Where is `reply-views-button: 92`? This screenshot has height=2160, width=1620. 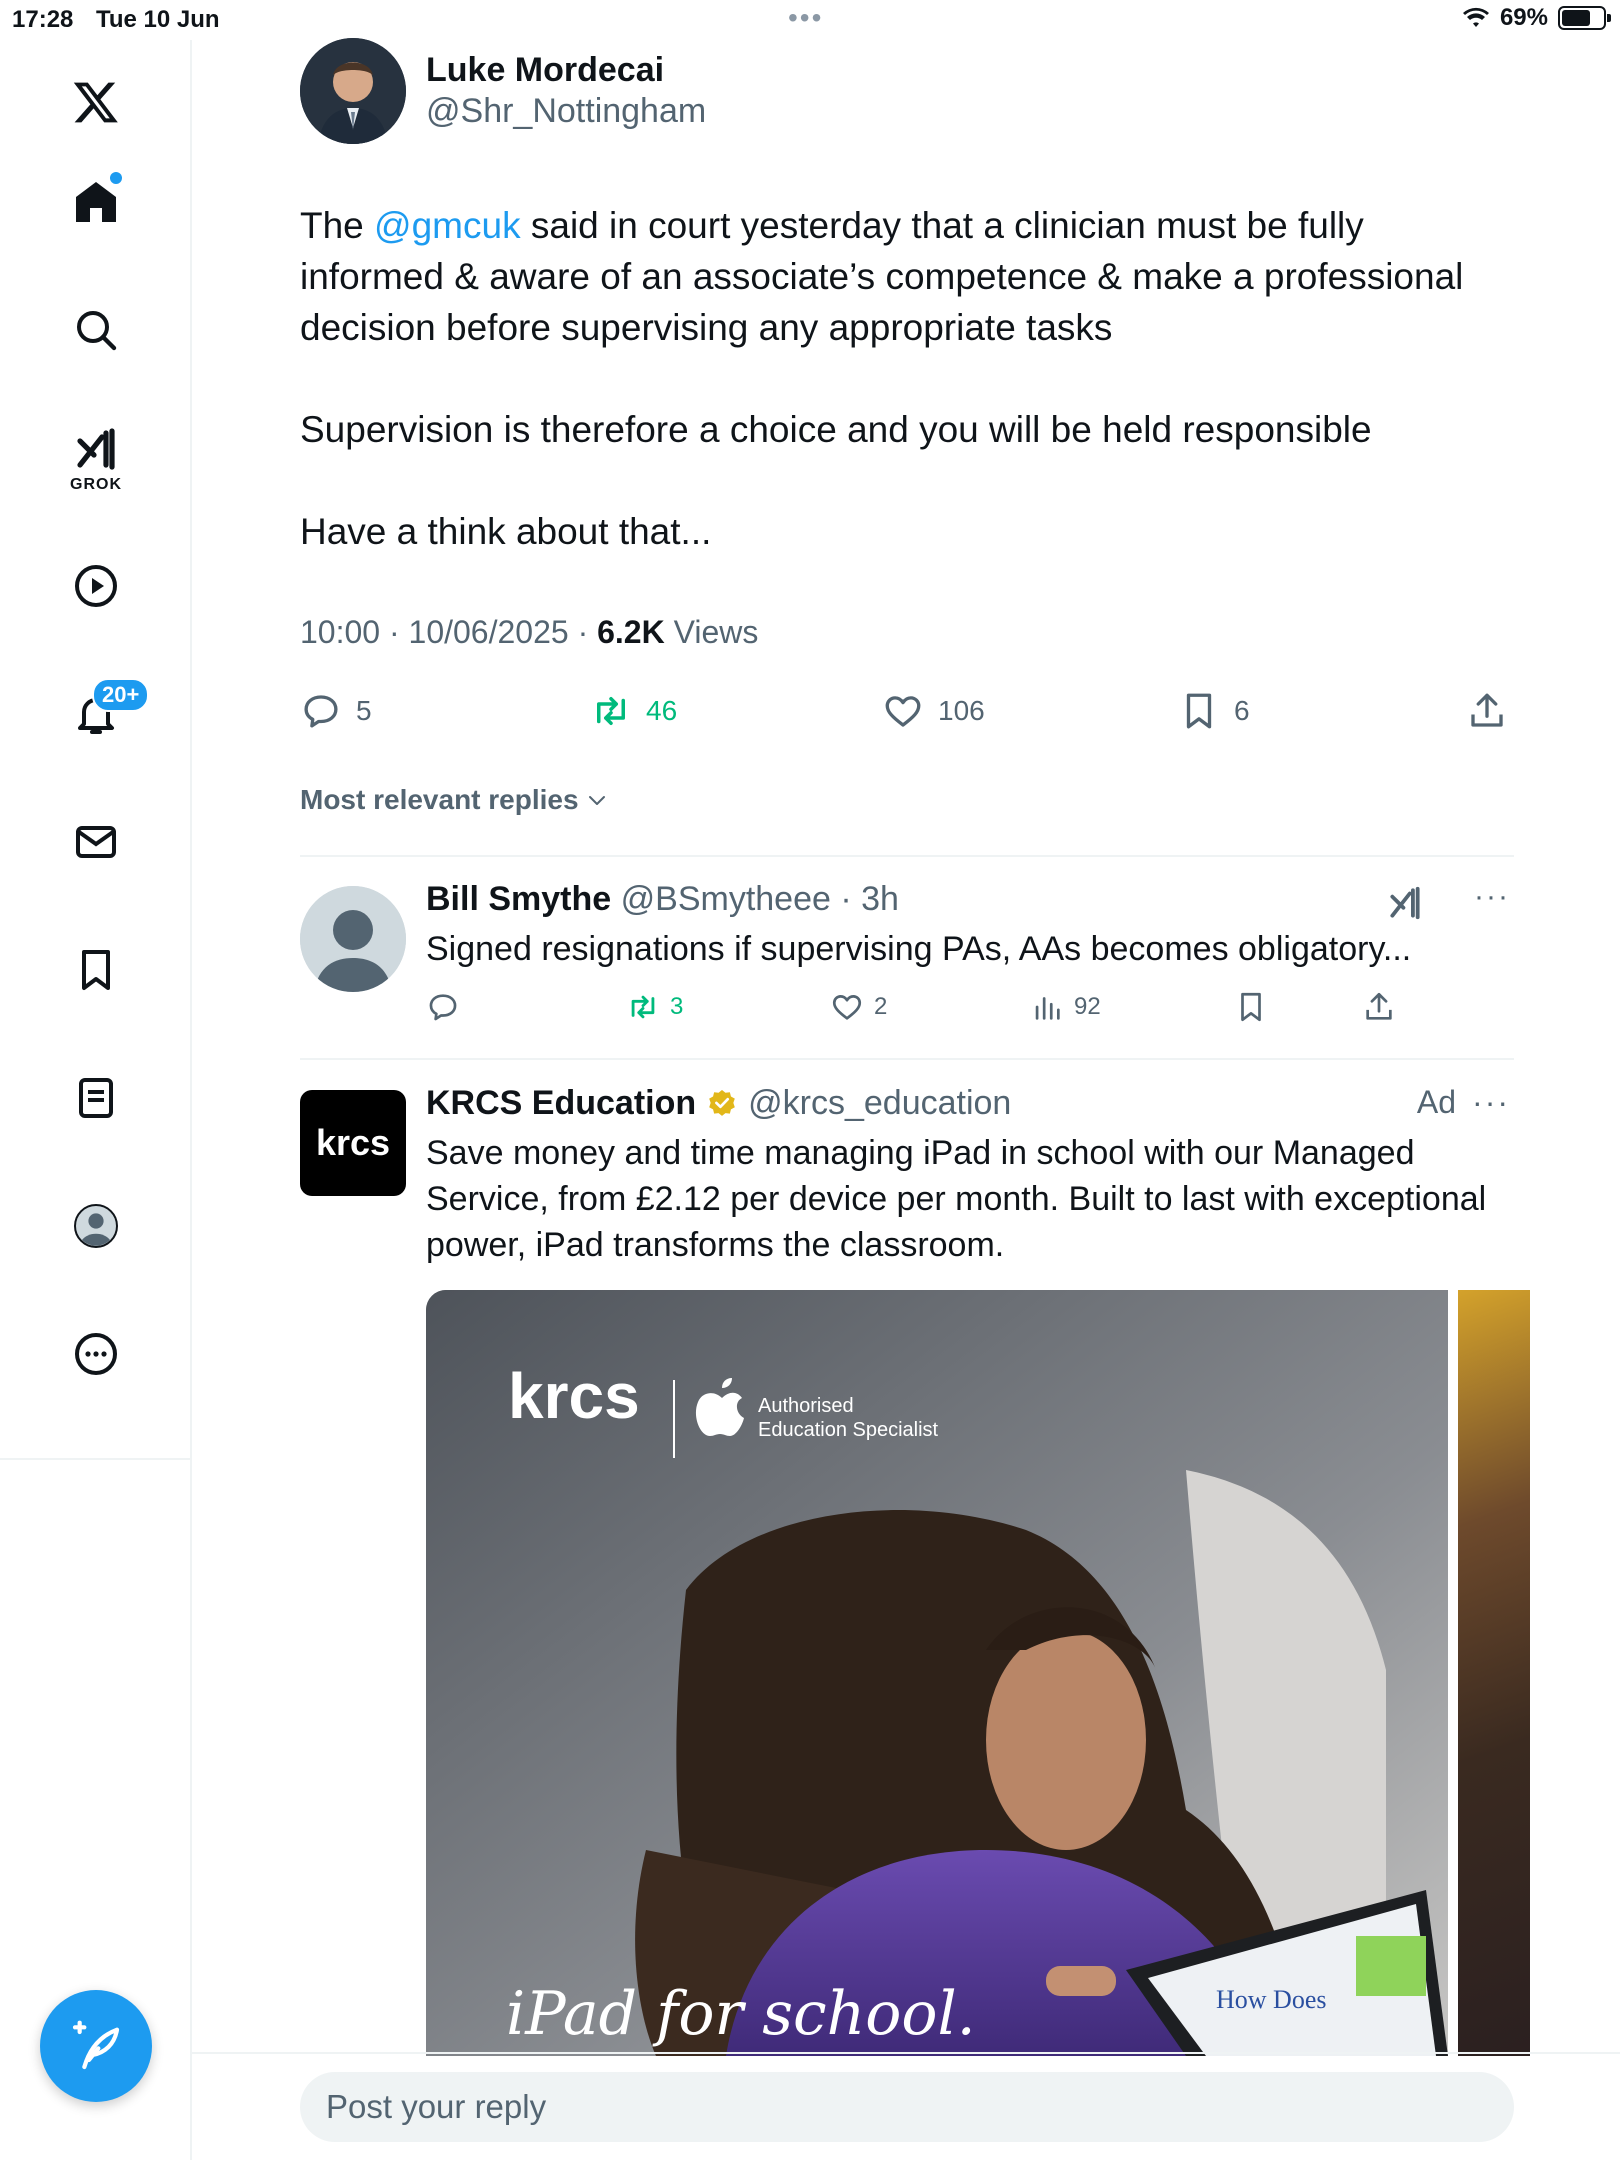 reply-views-button: 92 is located at coordinates (1065, 1007).